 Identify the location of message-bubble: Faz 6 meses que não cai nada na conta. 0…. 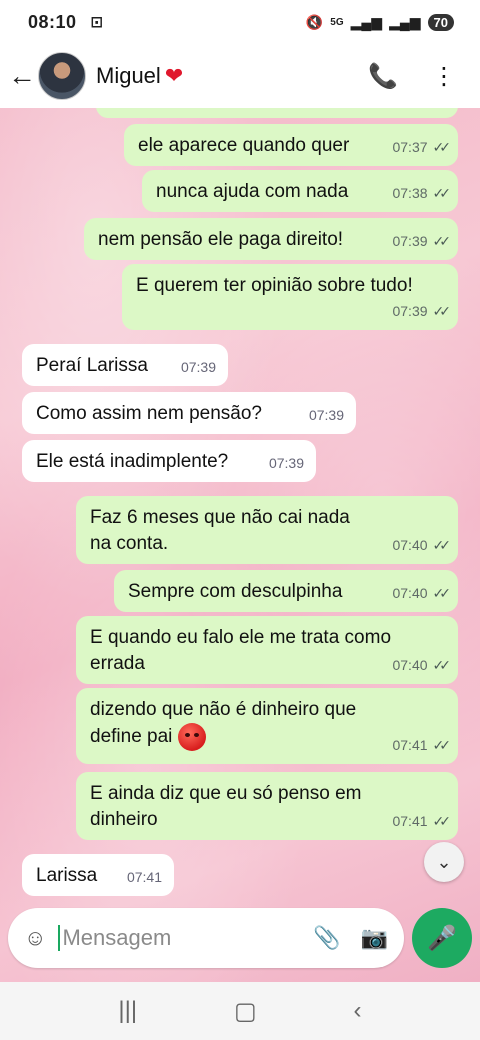
(267, 530).